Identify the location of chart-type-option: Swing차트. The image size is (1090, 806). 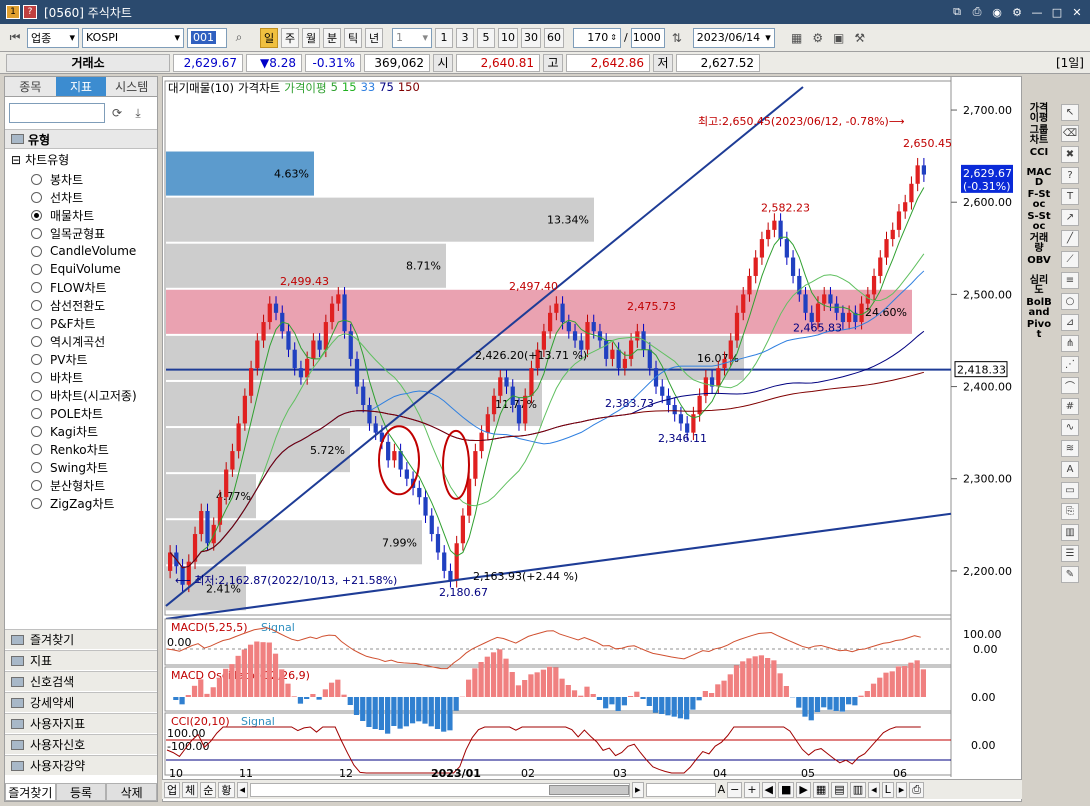
(81, 467).